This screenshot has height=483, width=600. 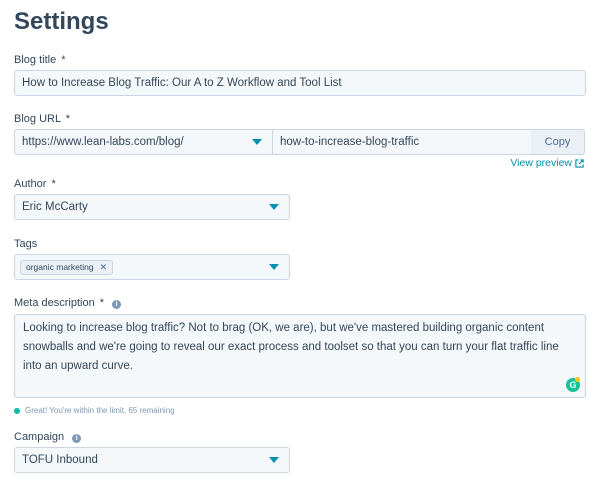 What do you see at coordinates (350, 142) in the screenshot?
I see `blog-slug-value: how-to-increase-blog-traffic` at bounding box center [350, 142].